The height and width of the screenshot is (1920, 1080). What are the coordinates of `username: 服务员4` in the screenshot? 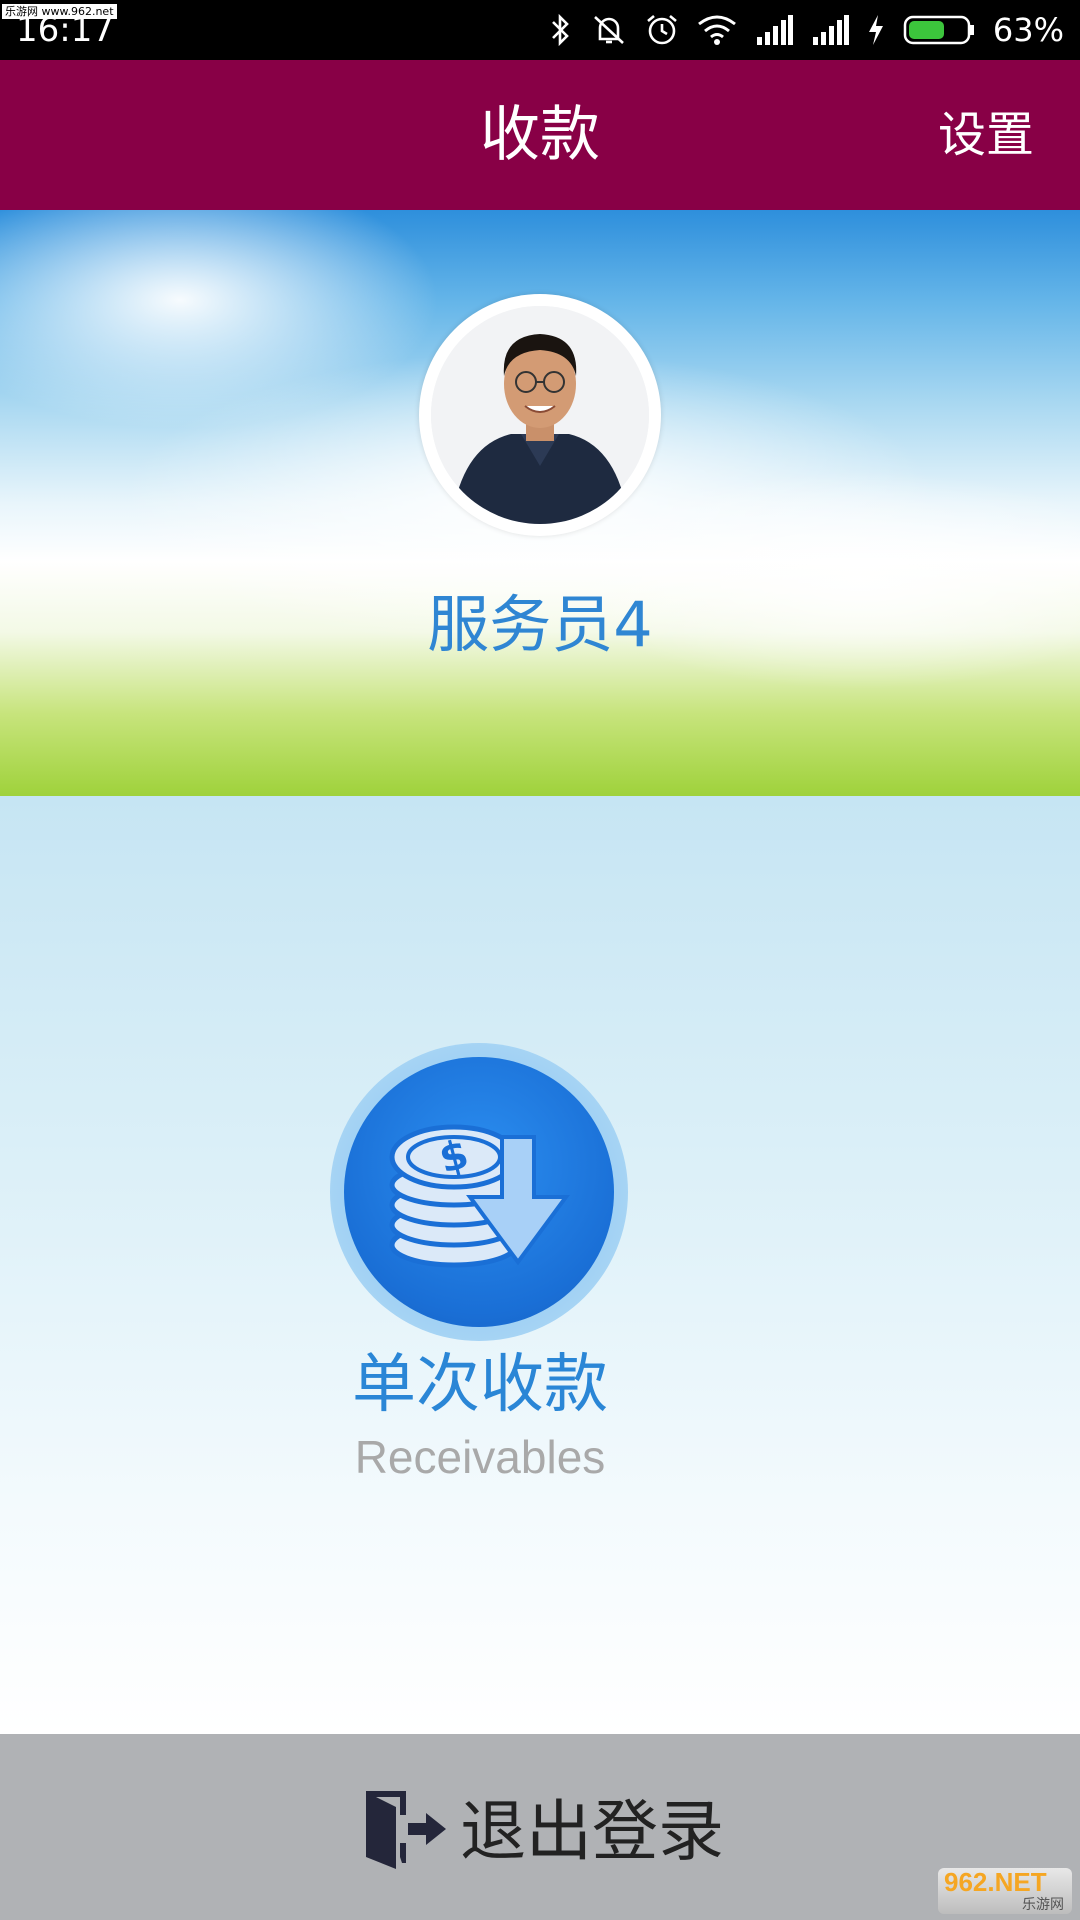 It's located at (540, 624).